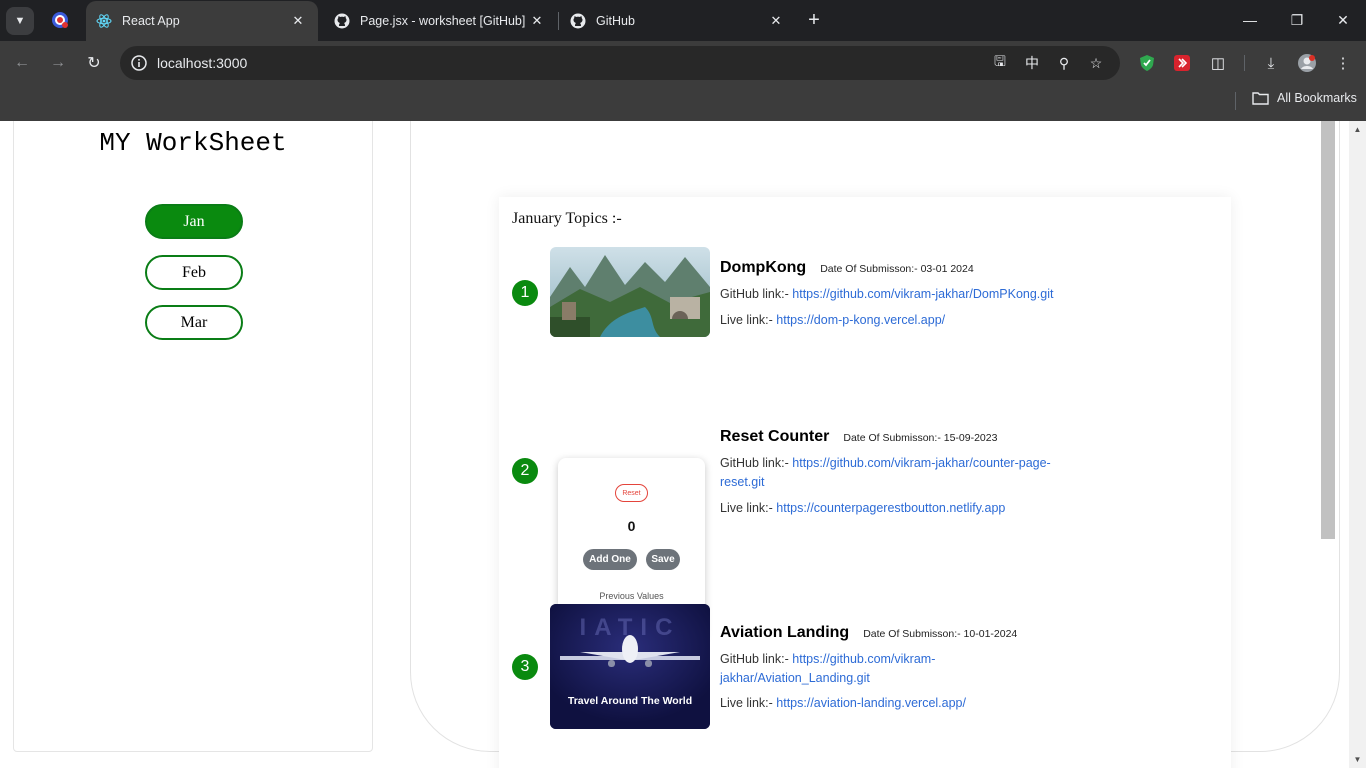 This screenshot has width=1366, height=768. What do you see at coordinates (683, 102) in the screenshot?
I see `bookmarks-bar: All Bookmarks` at bounding box center [683, 102].